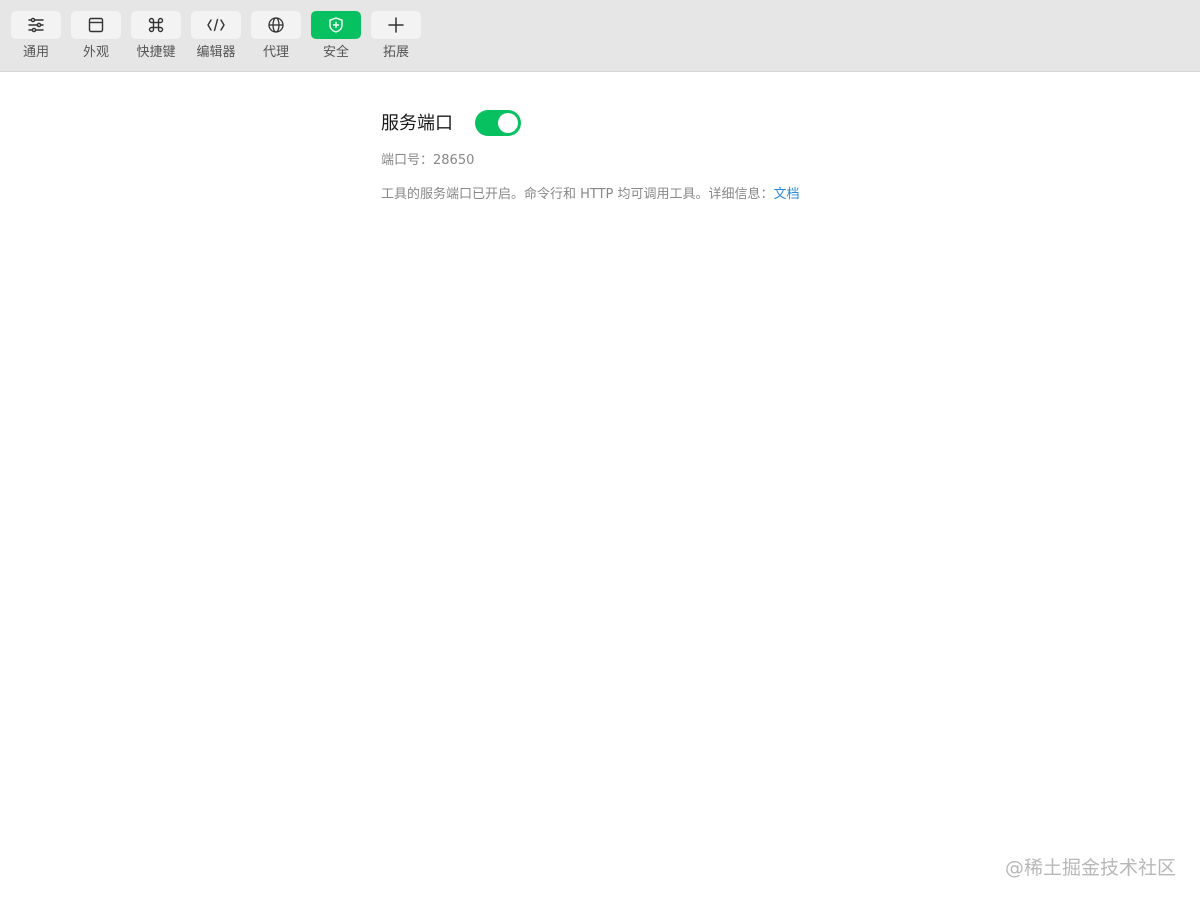  What do you see at coordinates (336, 25) in the screenshot?
I see `shield-icon` at bounding box center [336, 25].